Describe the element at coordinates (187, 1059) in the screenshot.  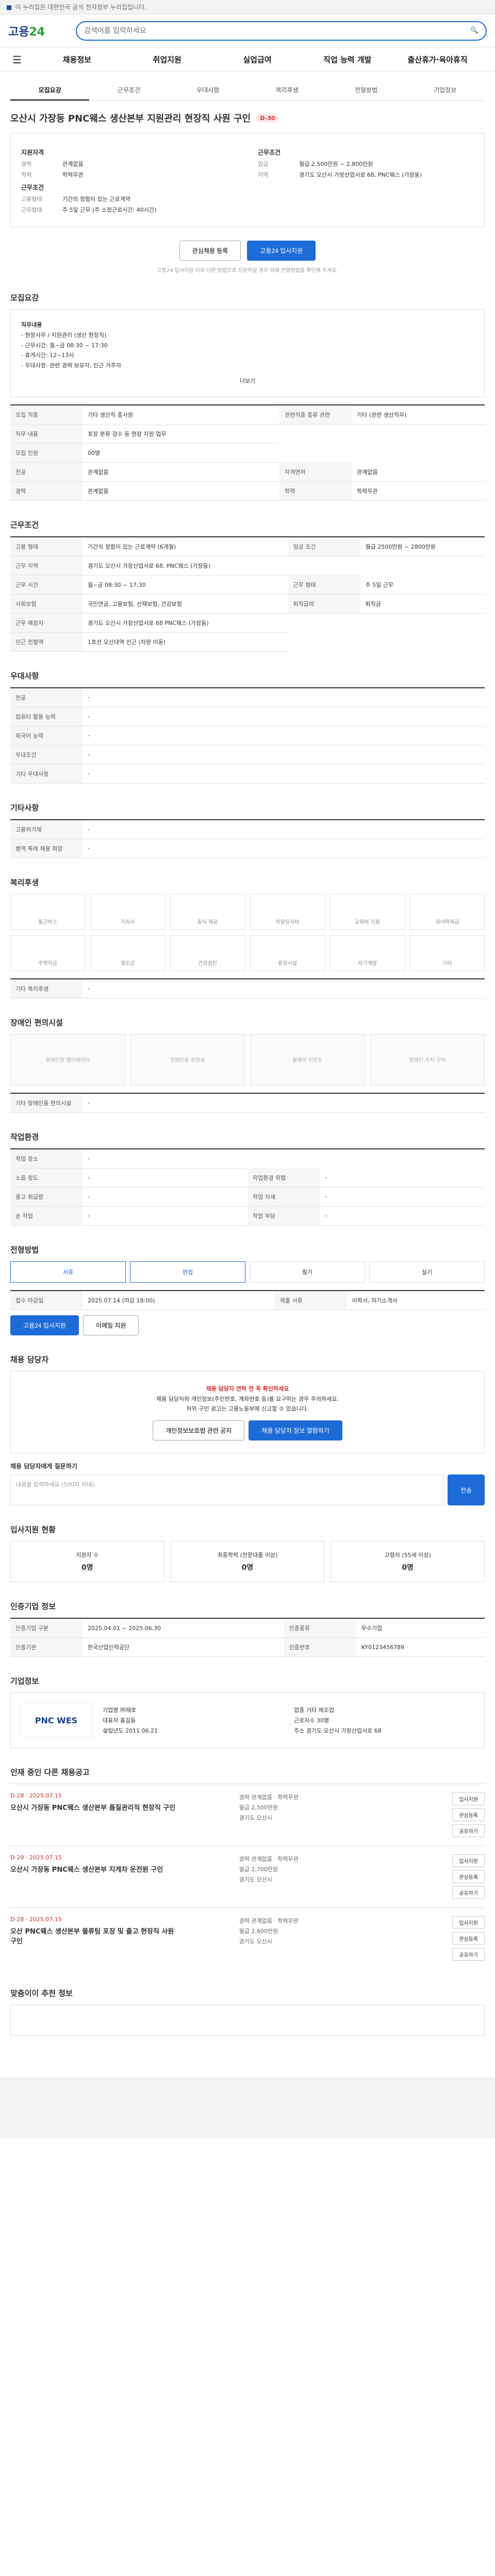
I see `facility-item: 장애인용 화장실` at that location.